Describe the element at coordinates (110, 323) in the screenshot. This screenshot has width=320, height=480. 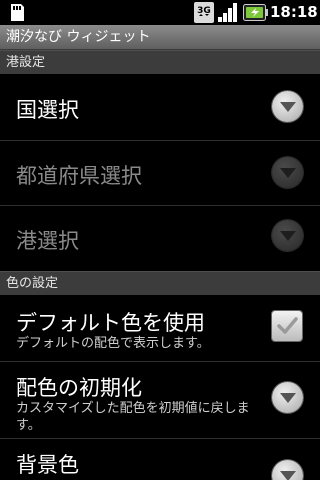
I see `pref-title: デフォルト色を使用` at that location.